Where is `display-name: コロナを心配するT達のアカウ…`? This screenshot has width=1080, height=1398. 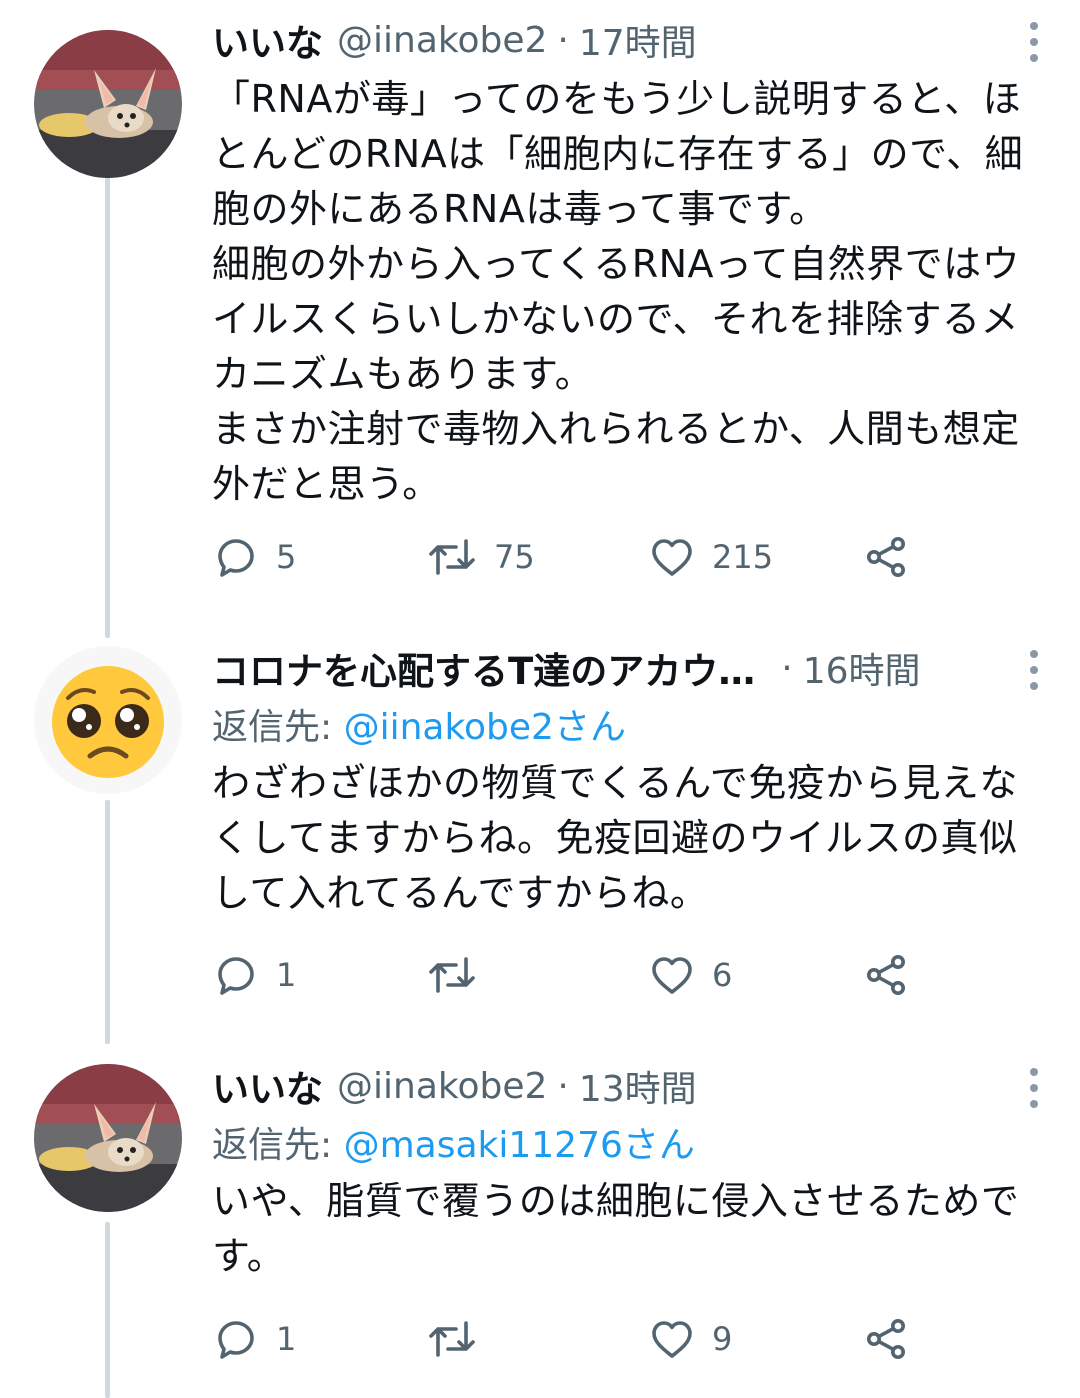 display-name: コロナを心配するT達のアカウ… is located at coordinates (483, 668).